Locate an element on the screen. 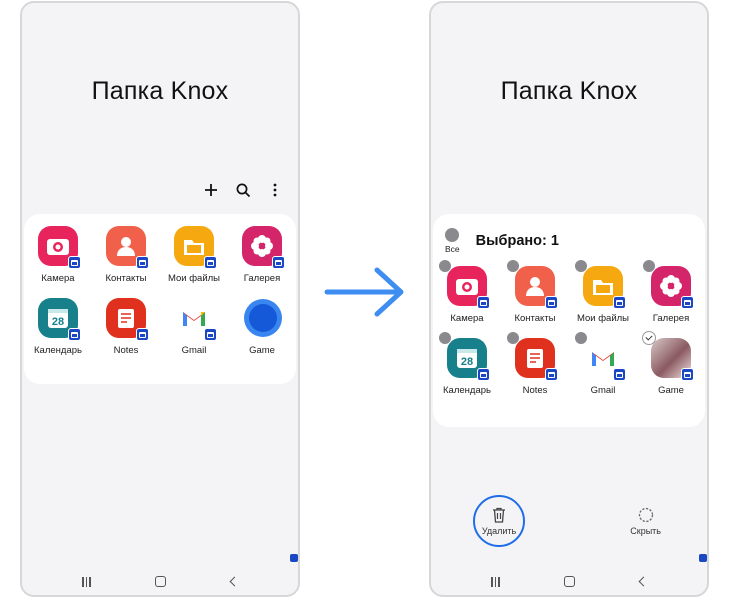 The width and height of the screenshot is (731, 600). toolbar is located at coordinates (243, 190).